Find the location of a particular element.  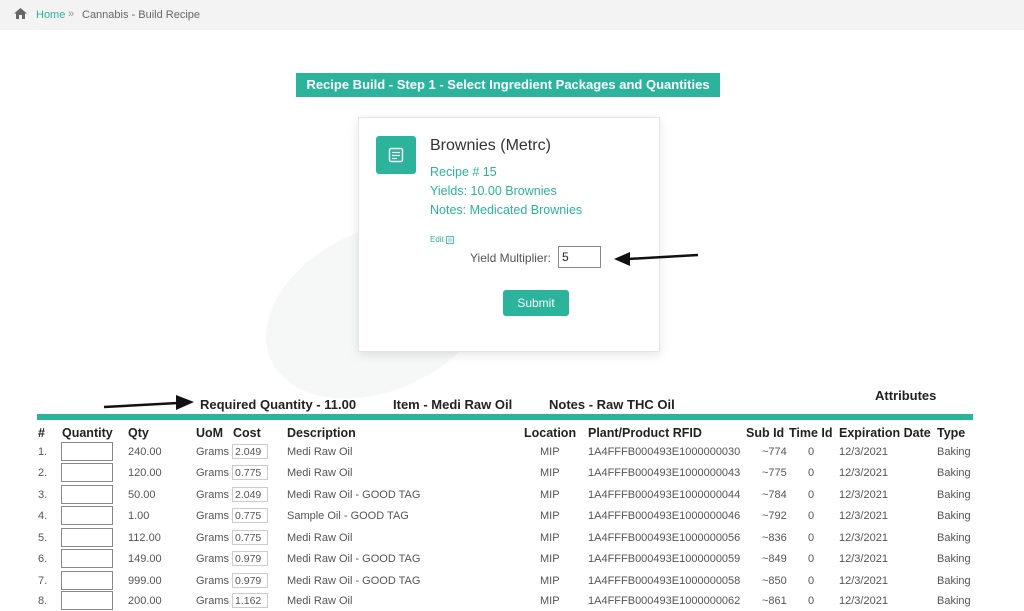

notes-label: Notes - Raw THC Oil is located at coordinates (612, 404).